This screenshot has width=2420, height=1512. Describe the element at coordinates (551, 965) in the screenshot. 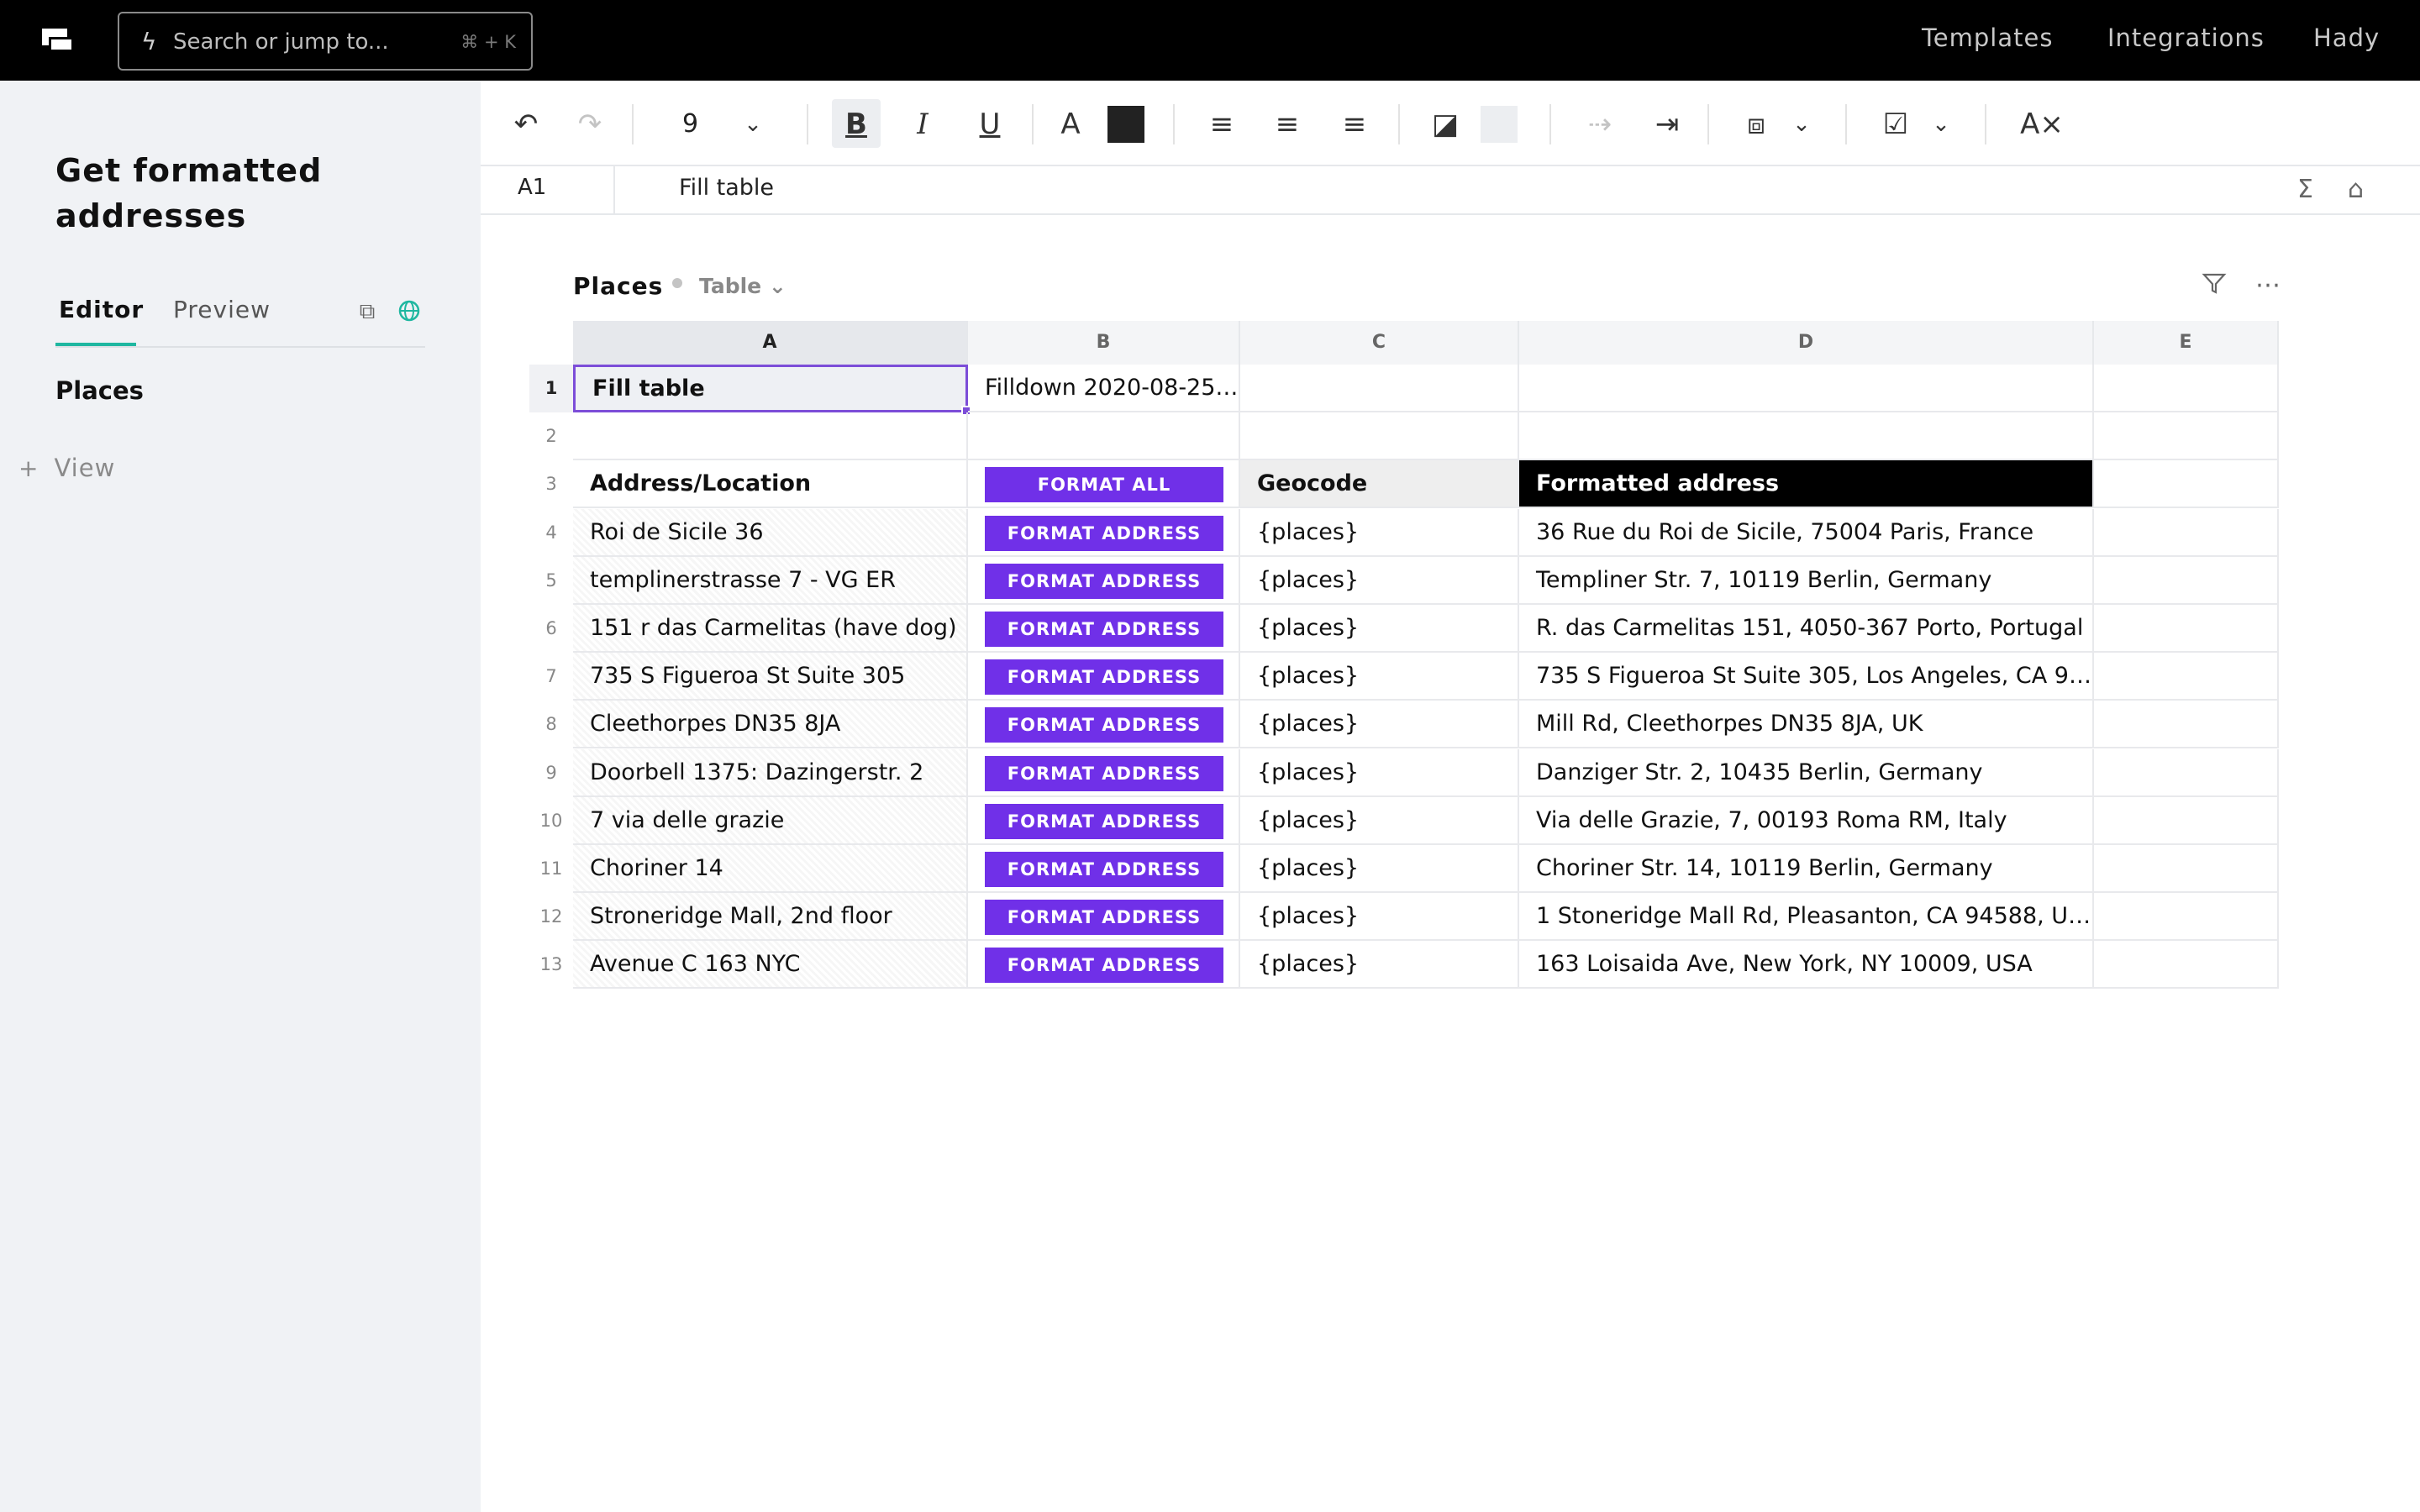

I see `row-number: 13` at that location.